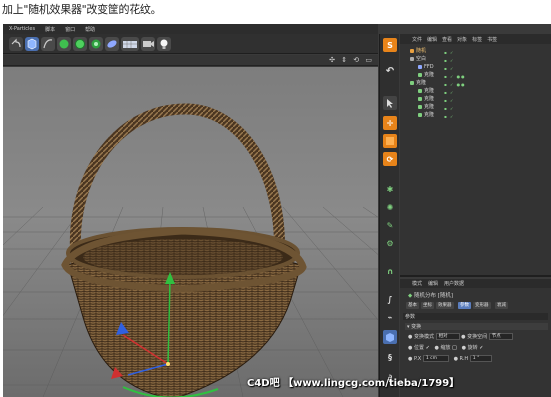 This screenshot has width=551, height=397. What do you see at coordinates (390, 271) in the screenshot?
I see `magnet-icon: ∩` at bounding box center [390, 271].